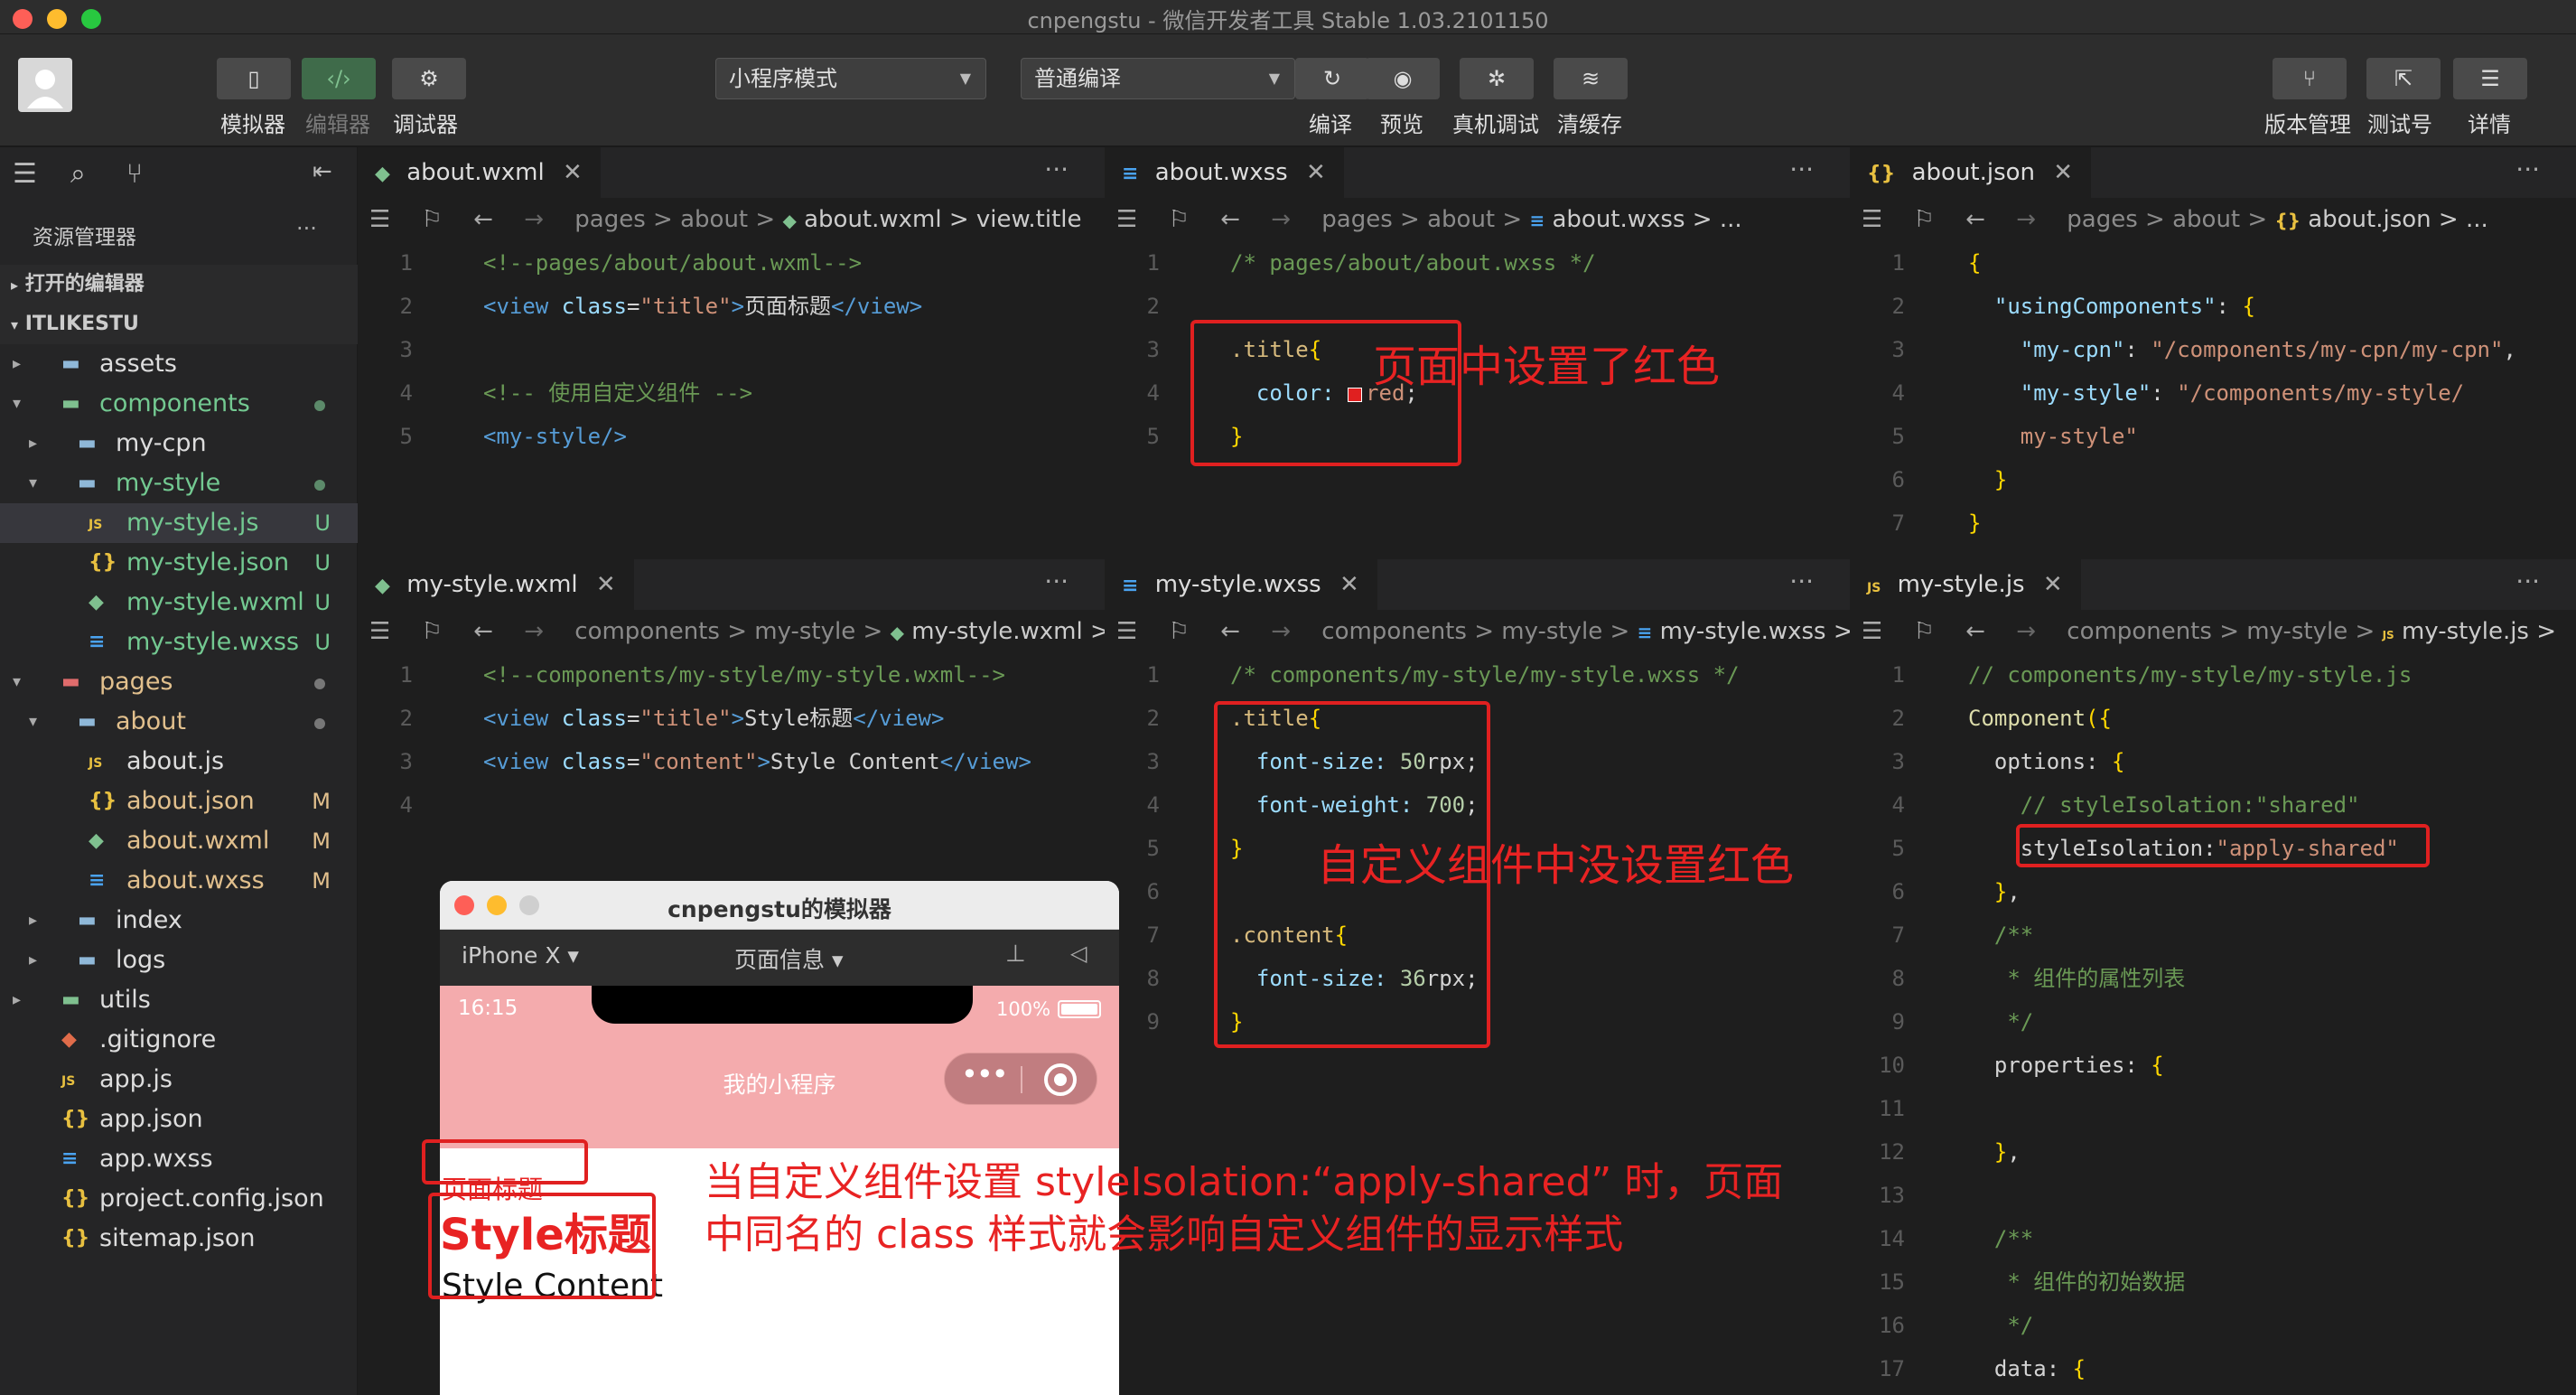  Describe the element at coordinates (996, 631) in the screenshot. I see `breadcrumb-file: my-style.wxml` at that location.